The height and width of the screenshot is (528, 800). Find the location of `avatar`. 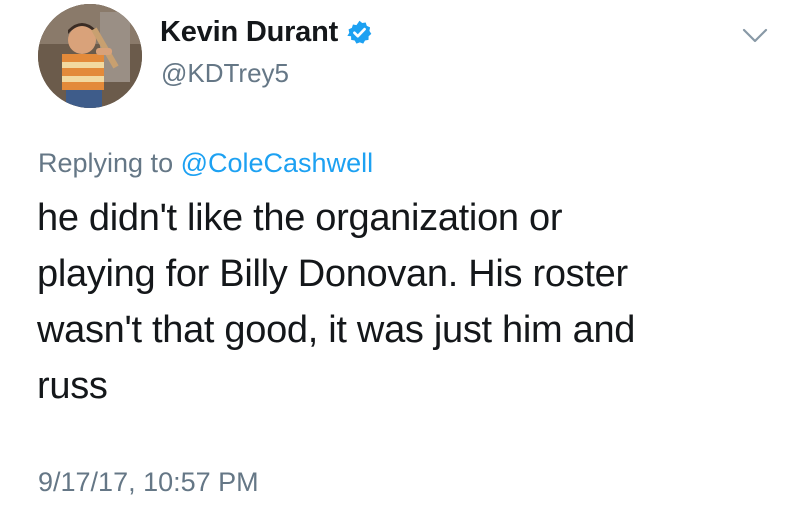

avatar is located at coordinates (90, 56).